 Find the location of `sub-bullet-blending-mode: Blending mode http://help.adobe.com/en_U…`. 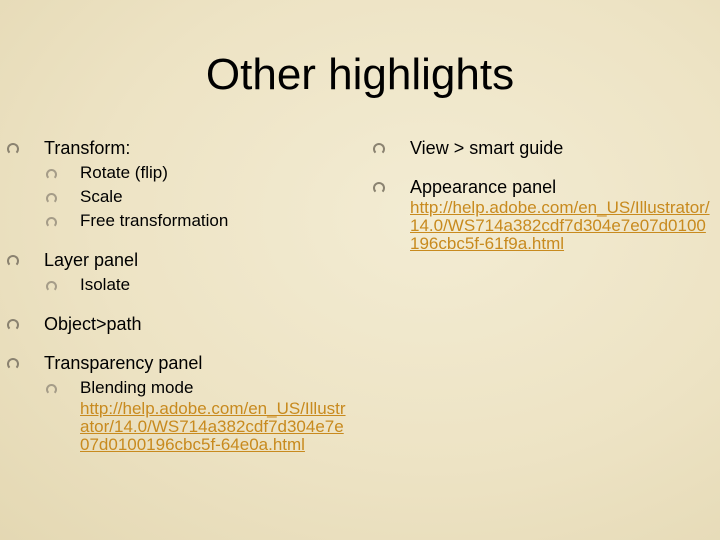

sub-bullet-blending-mode: Blending mode http://help.adobe.com/en_U… is located at coordinates (200, 415).